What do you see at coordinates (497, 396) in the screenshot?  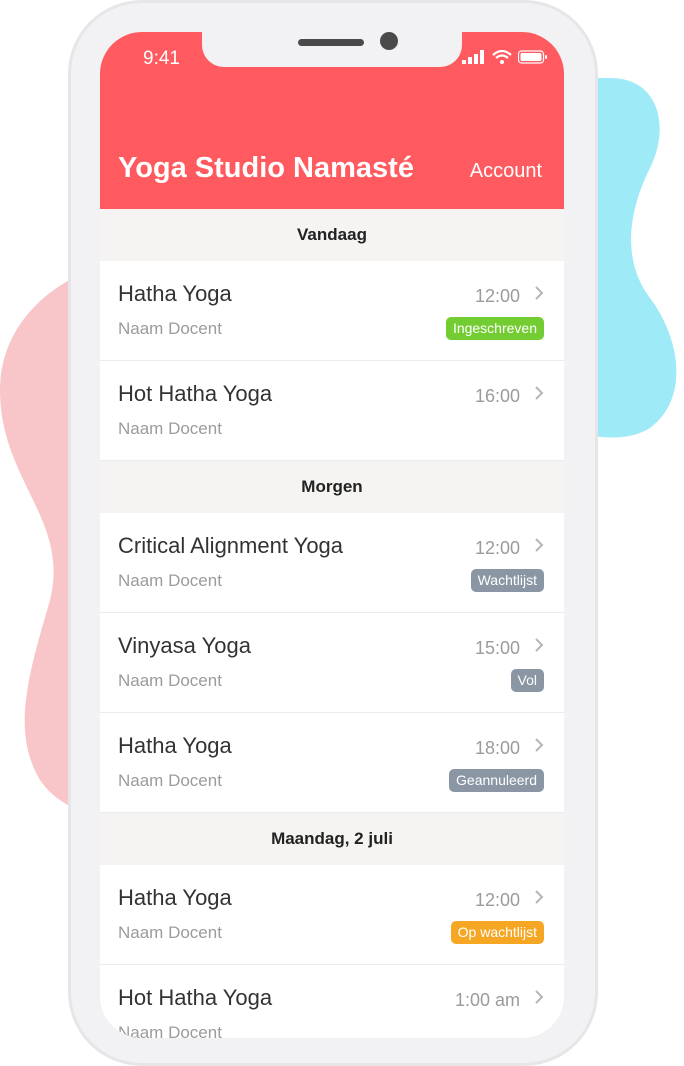 I see `class-time: 16:00` at bounding box center [497, 396].